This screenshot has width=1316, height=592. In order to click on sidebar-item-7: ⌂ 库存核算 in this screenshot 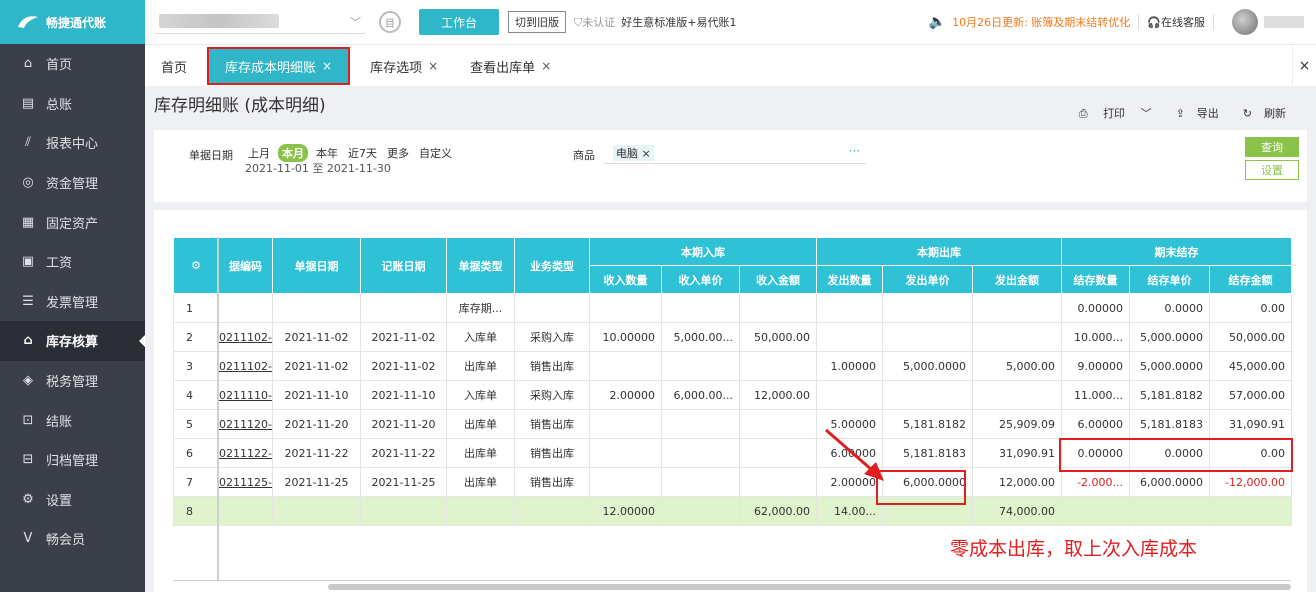, I will do `click(72, 341)`.